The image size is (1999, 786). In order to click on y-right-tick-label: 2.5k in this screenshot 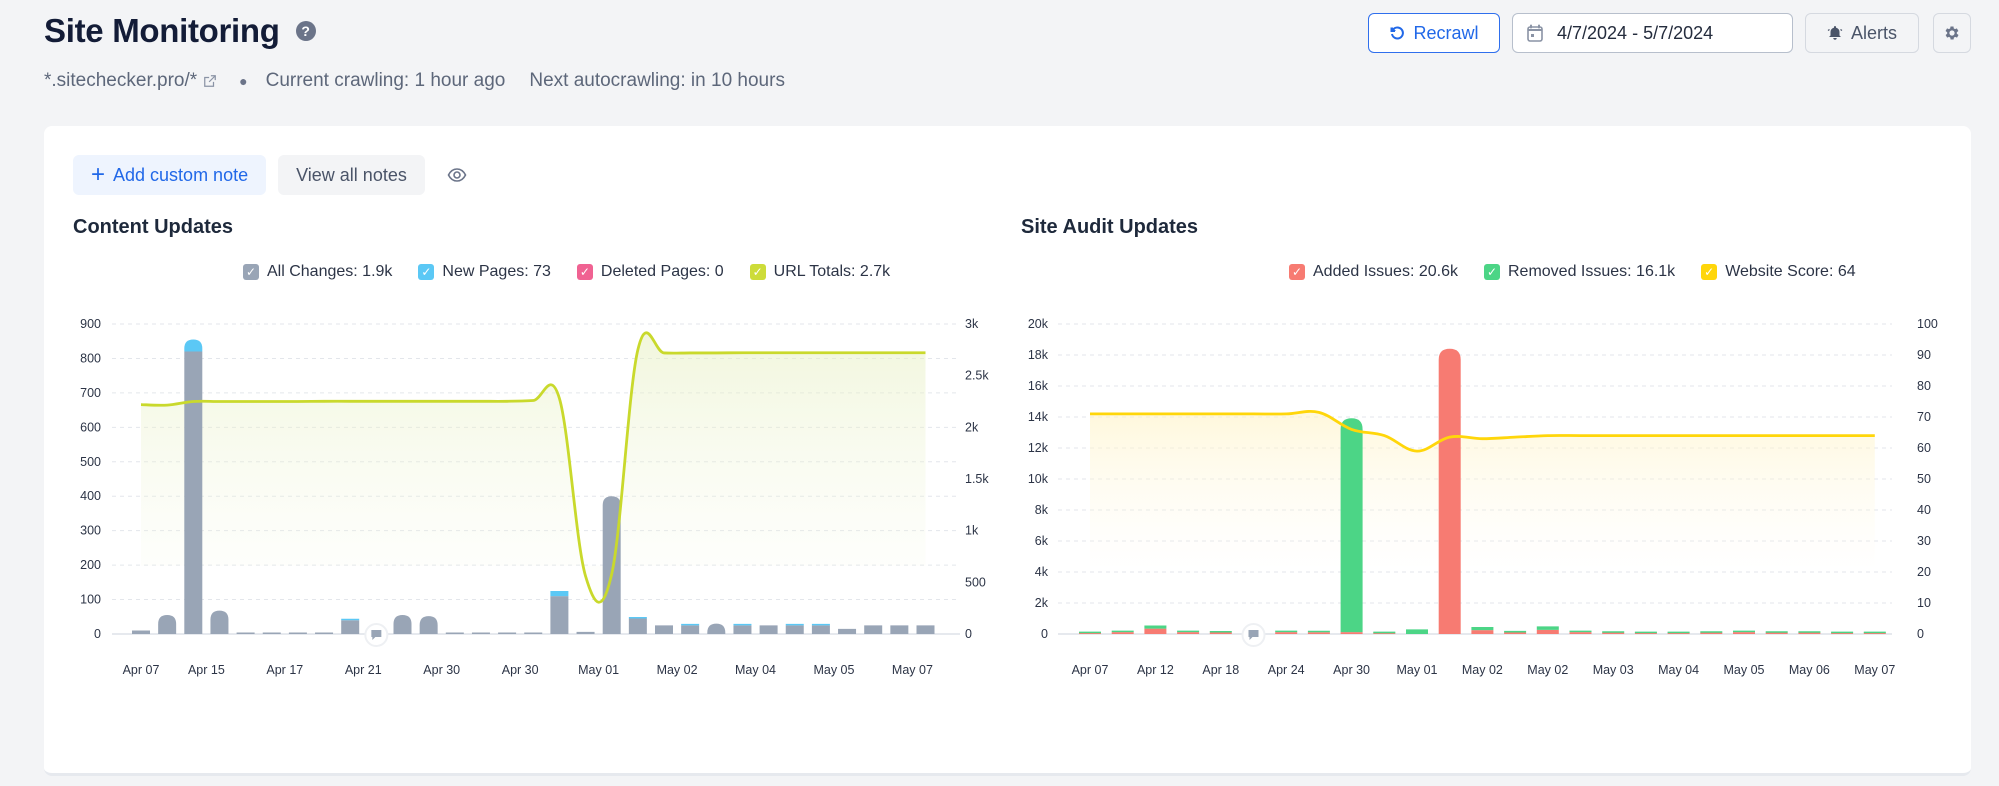, I will do `click(977, 376)`.